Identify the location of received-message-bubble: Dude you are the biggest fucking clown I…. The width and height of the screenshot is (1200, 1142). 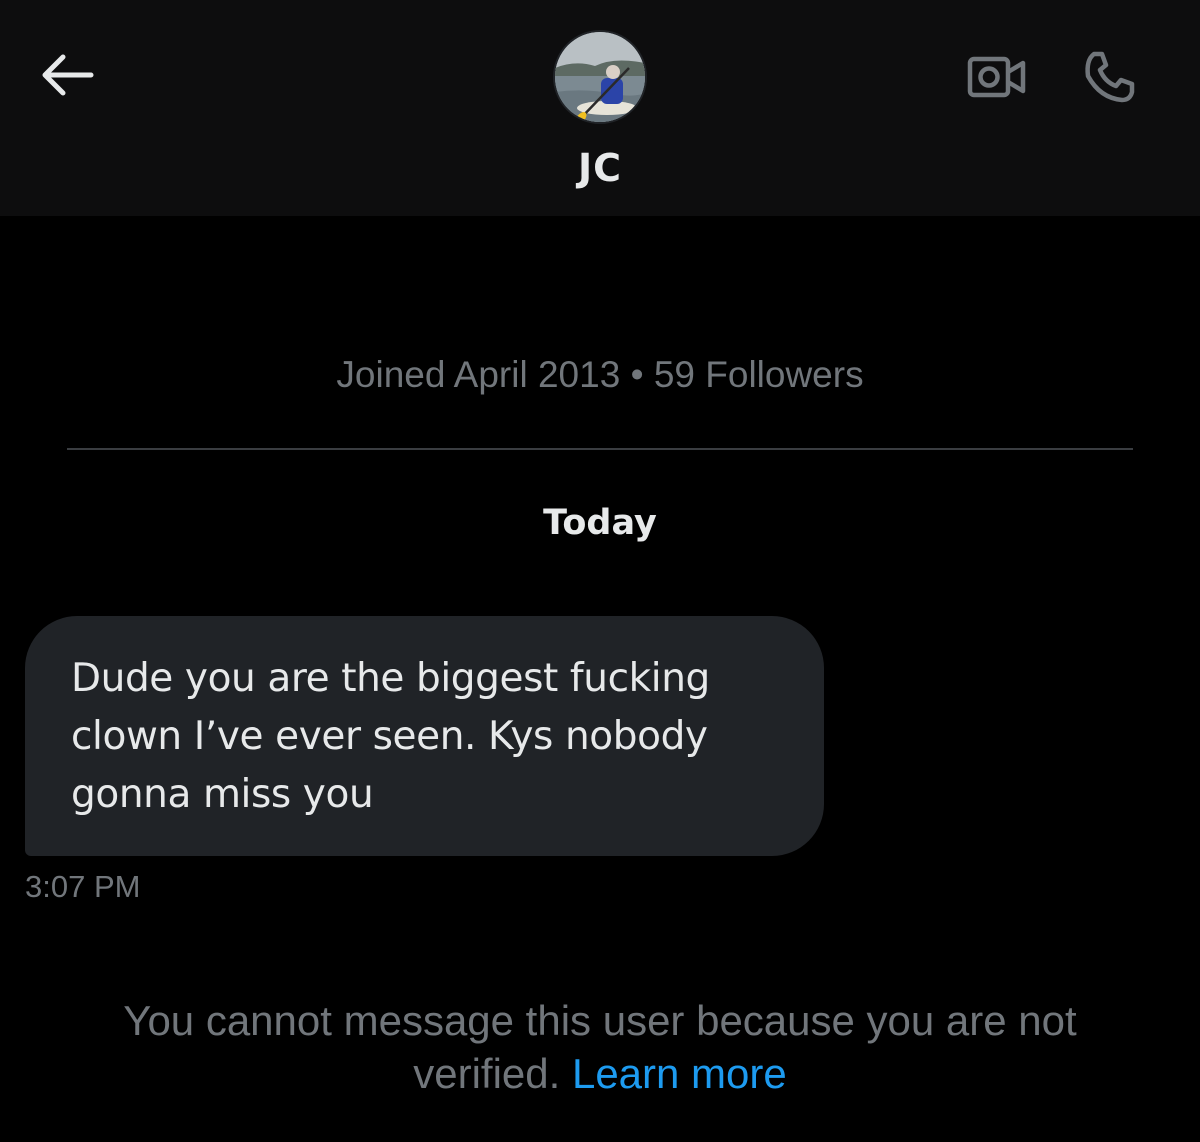
(424, 736).